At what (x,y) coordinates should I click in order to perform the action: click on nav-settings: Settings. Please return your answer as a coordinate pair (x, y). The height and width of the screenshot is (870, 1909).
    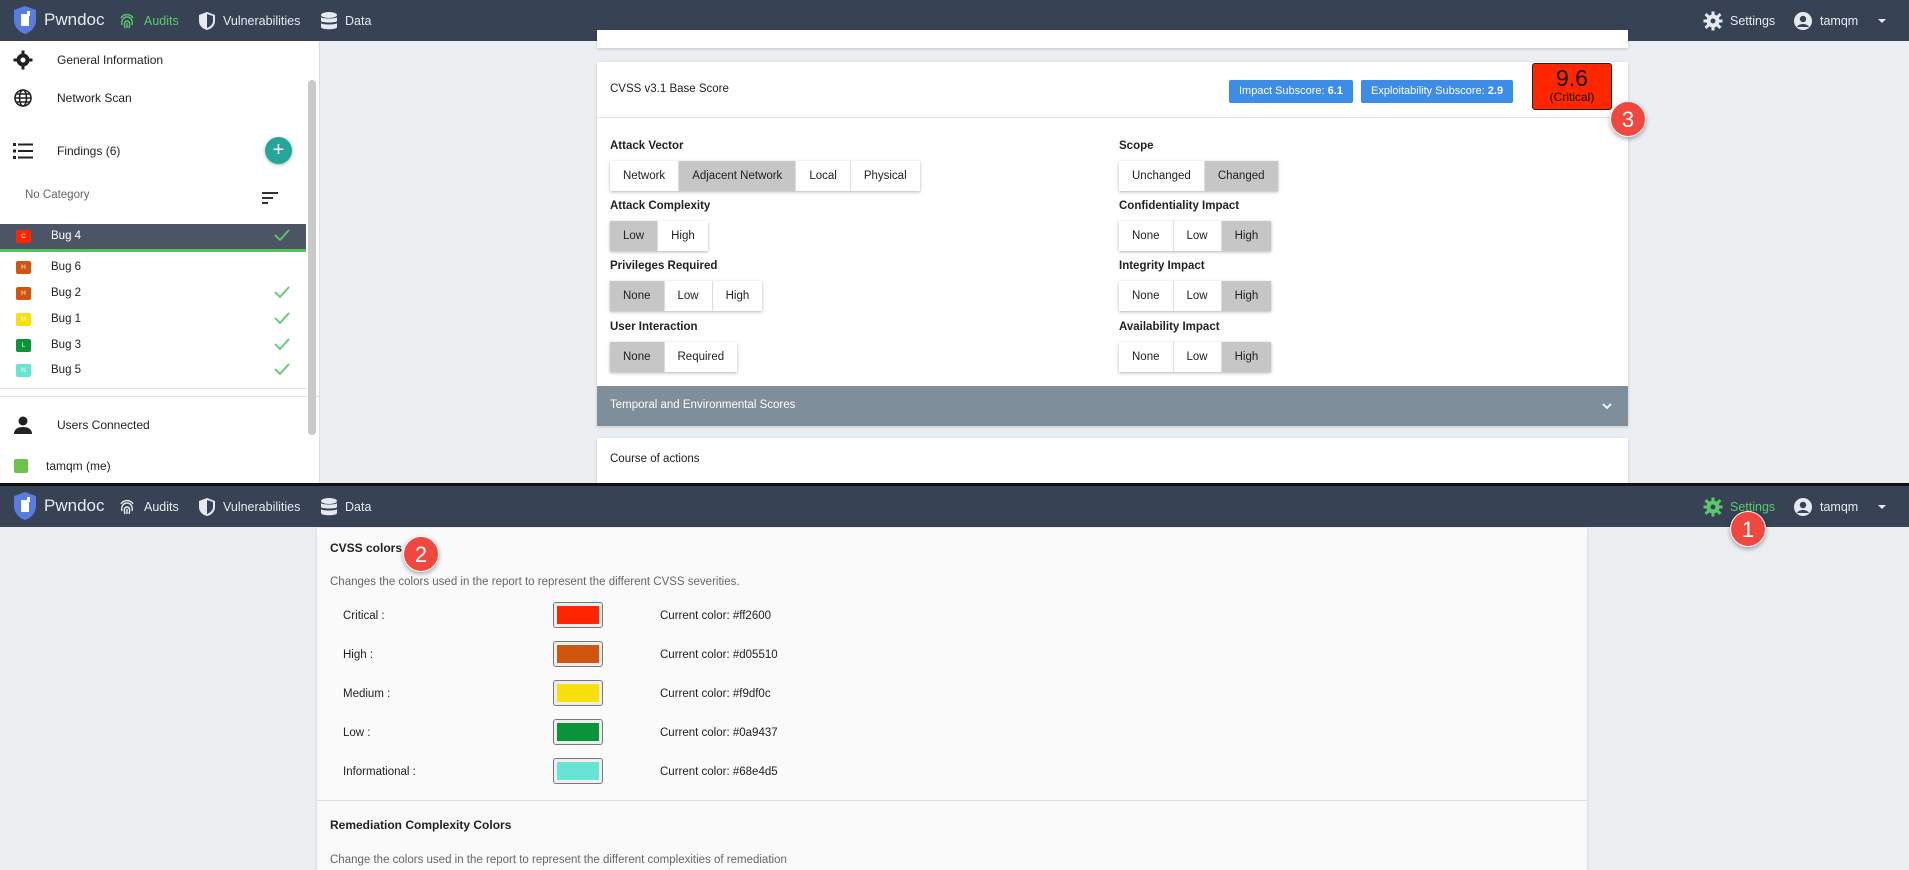
    Looking at the image, I should click on (1739, 20).